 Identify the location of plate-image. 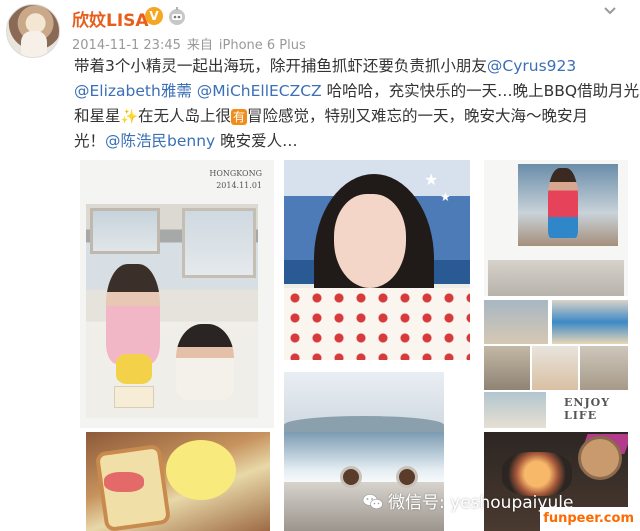
(600, 458).